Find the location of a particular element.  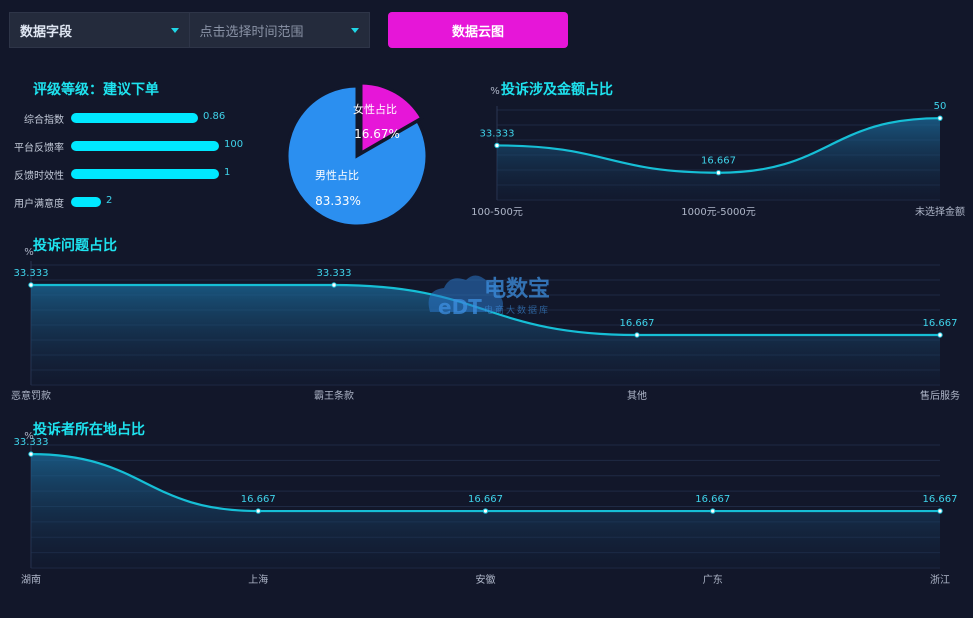

x-tick-label: 上海 is located at coordinates (258, 579).